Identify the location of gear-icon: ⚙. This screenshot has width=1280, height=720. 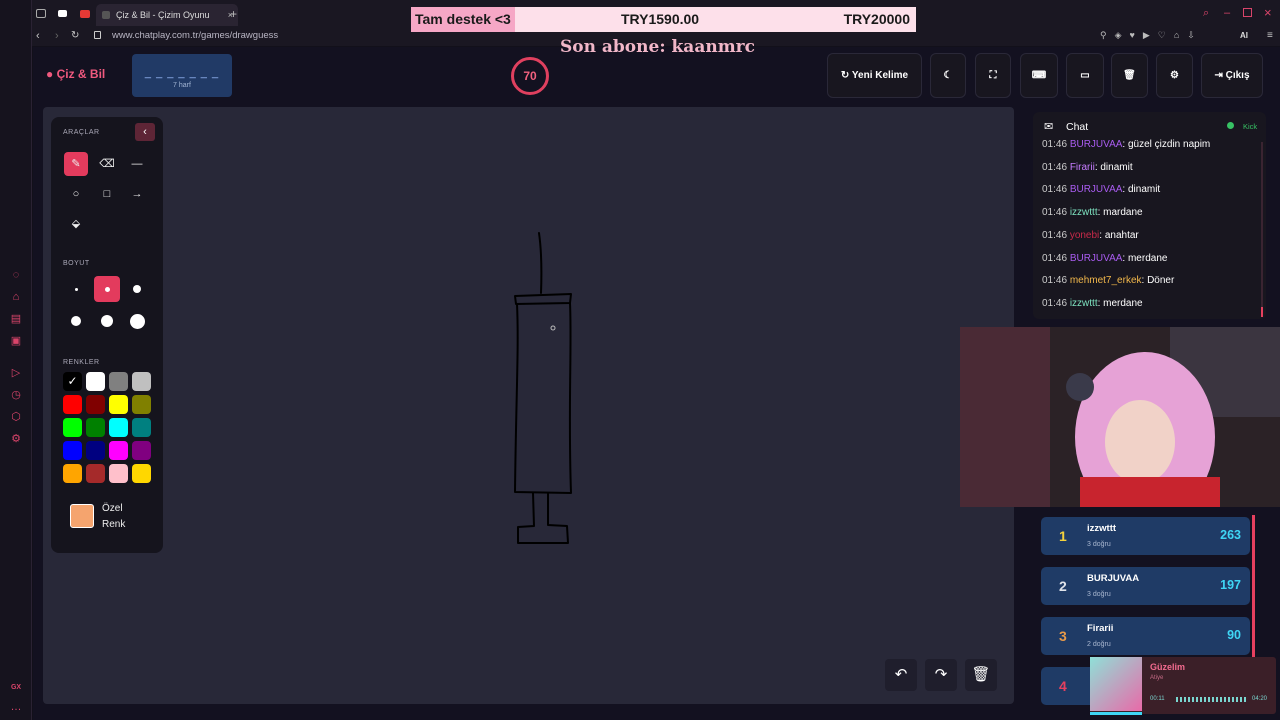
(1174, 75).